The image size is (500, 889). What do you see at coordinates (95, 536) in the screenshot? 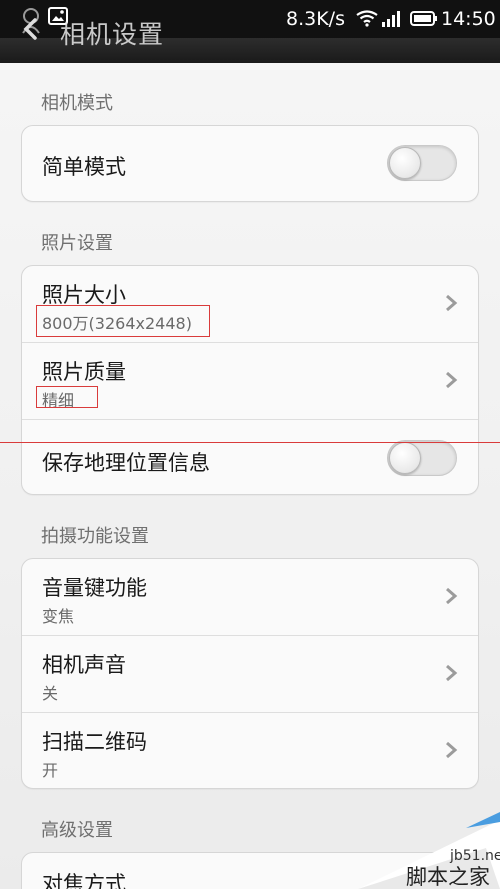
I see `section-header-shooting: 拍摄功能设置` at bounding box center [95, 536].